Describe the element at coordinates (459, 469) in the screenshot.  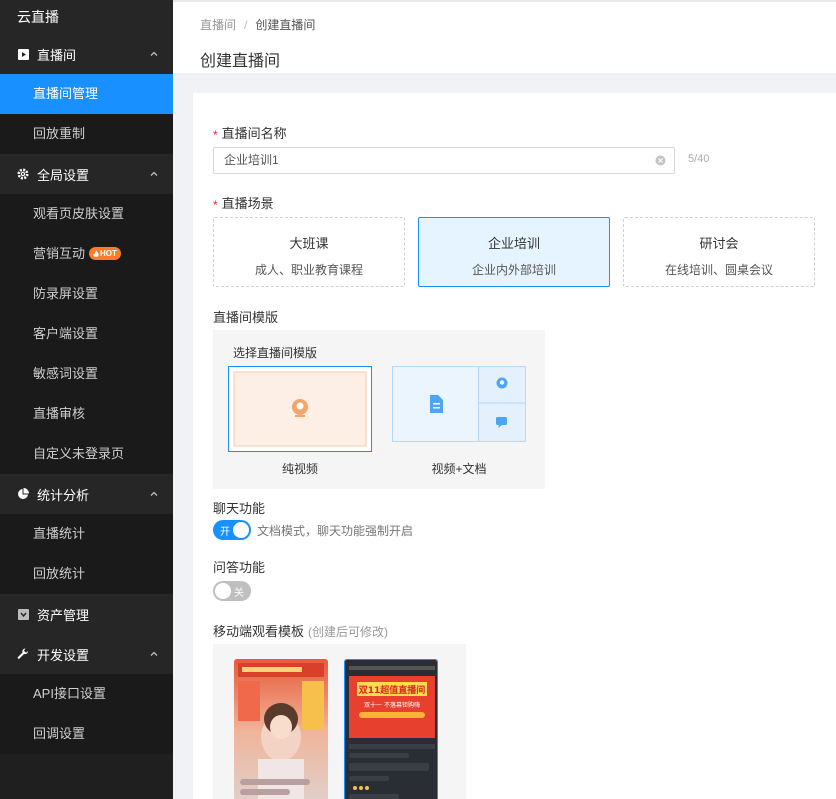
I see `template-caption: 视频+文档` at that location.